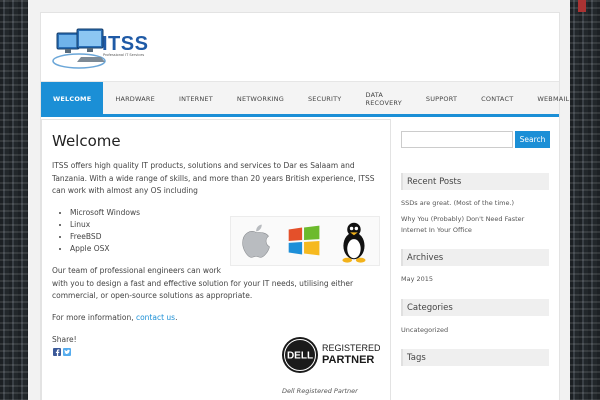 Image resolution: width=600 pixels, height=400 pixels. Describe the element at coordinates (348, 360) in the screenshot. I see `svg-text: PARTNER` at that location.